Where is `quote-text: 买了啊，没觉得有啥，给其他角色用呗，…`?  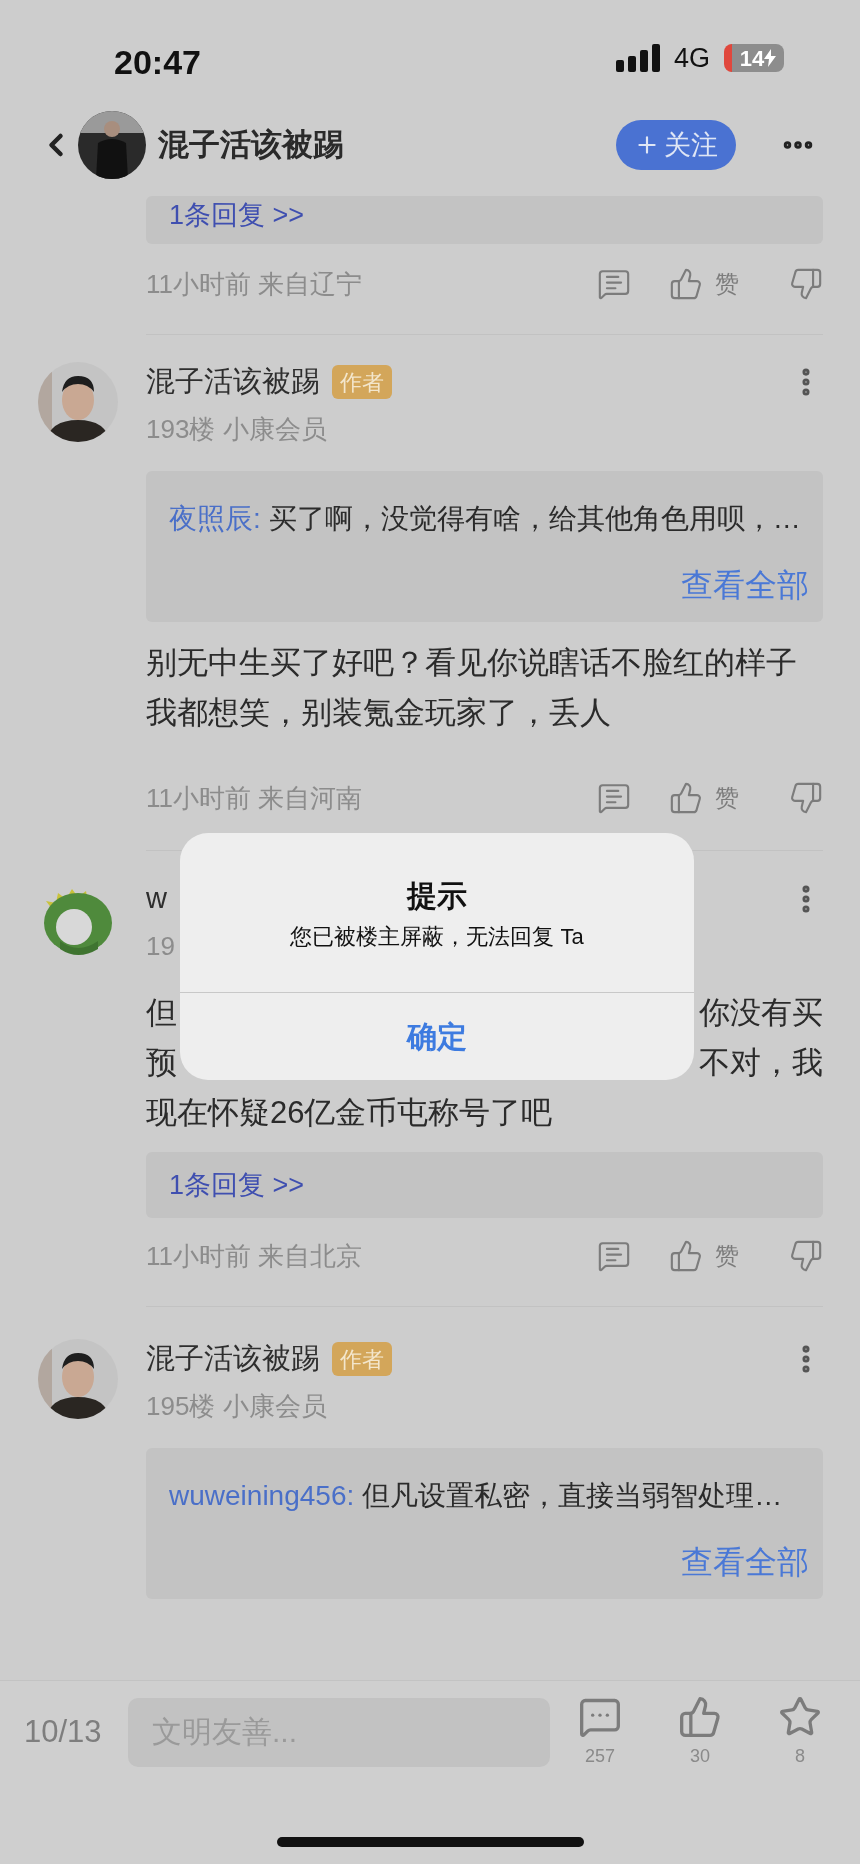 quote-text: 买了啊，没觉得有啥，给其他角色用呗，… is located at coordinates (534, 519).